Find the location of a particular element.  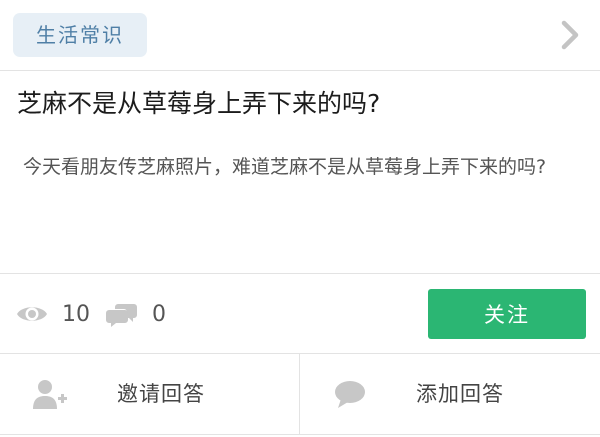

view-count-value: 10 is located at coordinates (76, 314).